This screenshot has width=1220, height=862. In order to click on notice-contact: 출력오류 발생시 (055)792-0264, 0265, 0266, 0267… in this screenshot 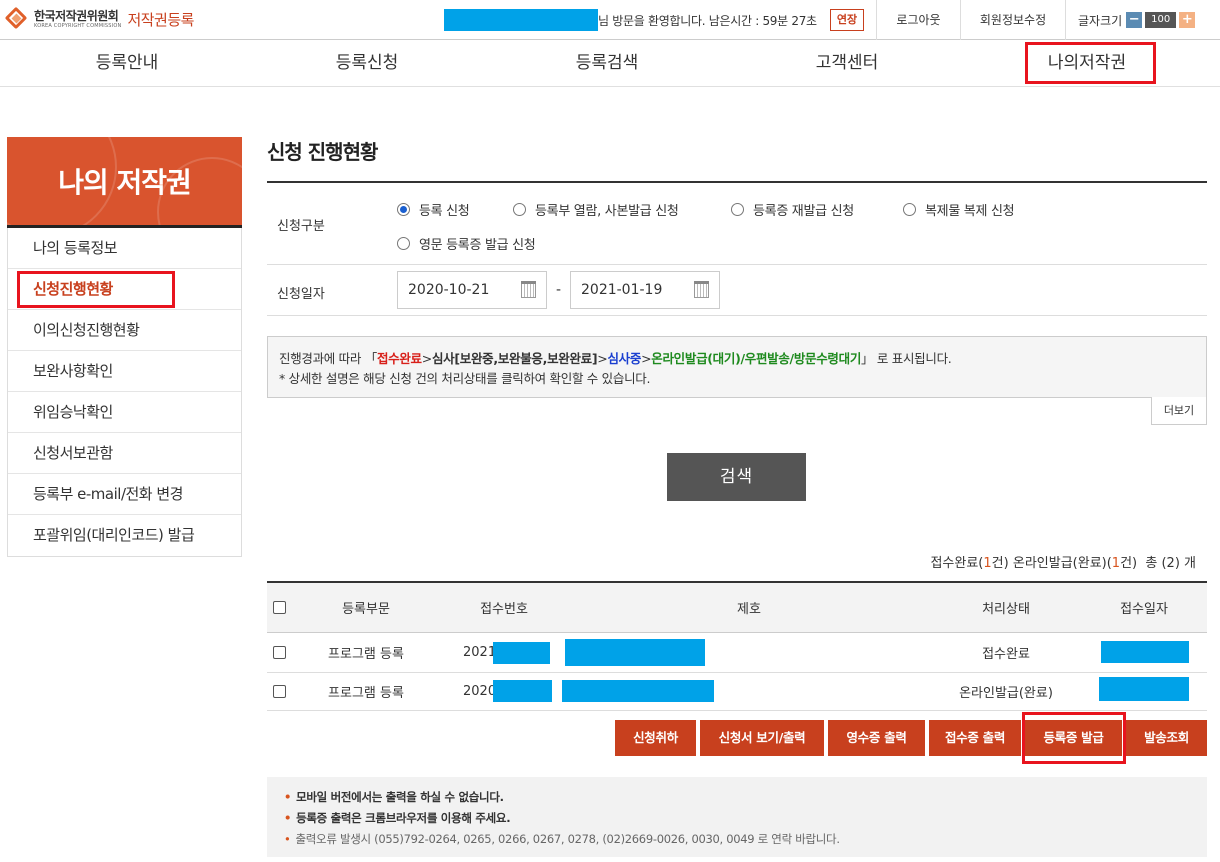, I will do `click(567, 839)`.